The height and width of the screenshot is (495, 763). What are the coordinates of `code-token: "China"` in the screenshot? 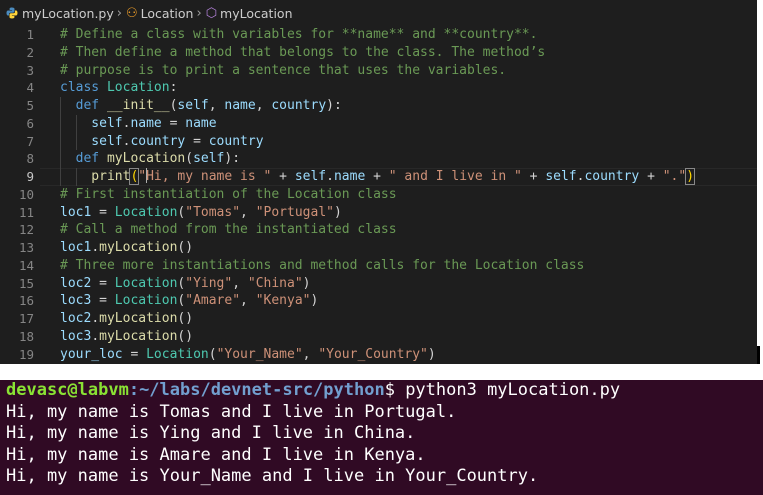 It's located at (275, 283).